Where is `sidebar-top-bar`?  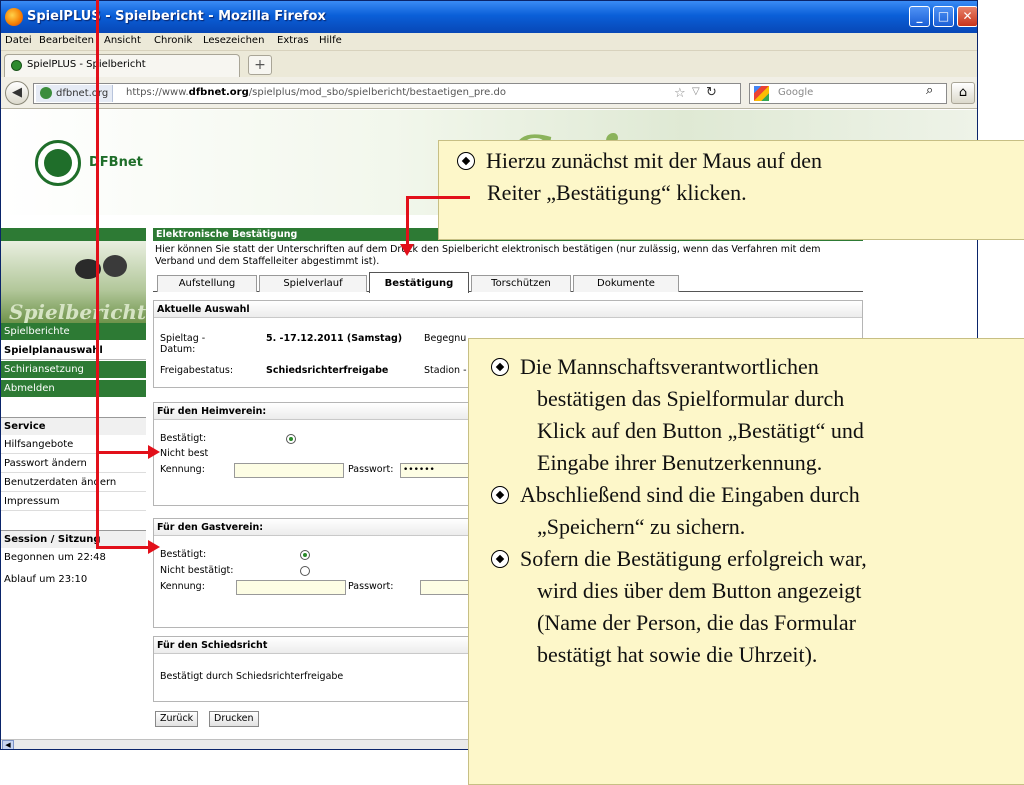
sidebar-top-bar is located at coordinates (73, 234).